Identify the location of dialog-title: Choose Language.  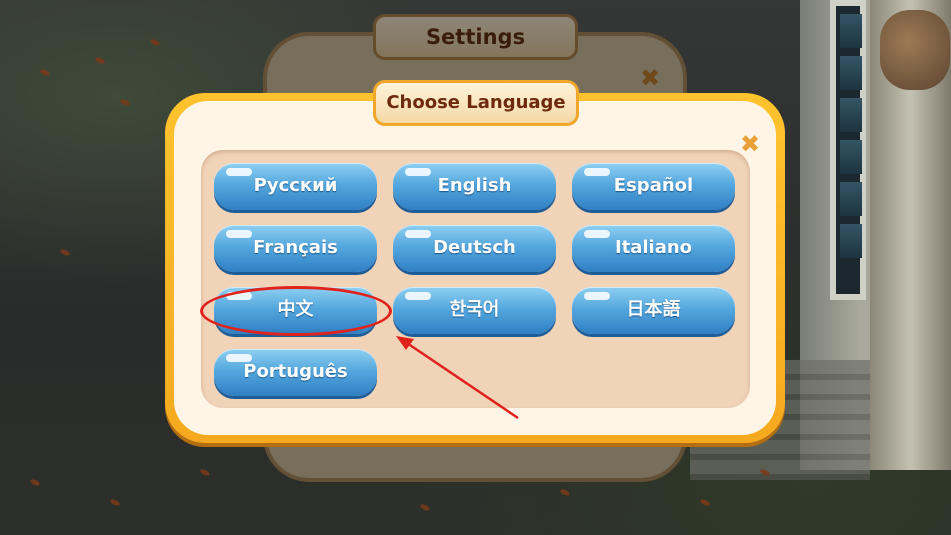
(476, 102).